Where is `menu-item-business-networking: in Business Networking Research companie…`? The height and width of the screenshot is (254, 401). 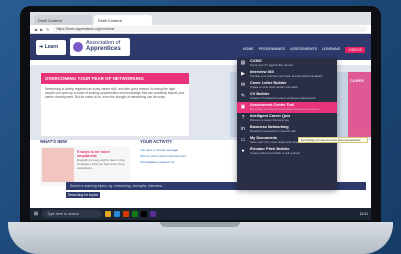 menu-item-business-networking: in Business Networking Research companie… is located at coordinates (287, 129).